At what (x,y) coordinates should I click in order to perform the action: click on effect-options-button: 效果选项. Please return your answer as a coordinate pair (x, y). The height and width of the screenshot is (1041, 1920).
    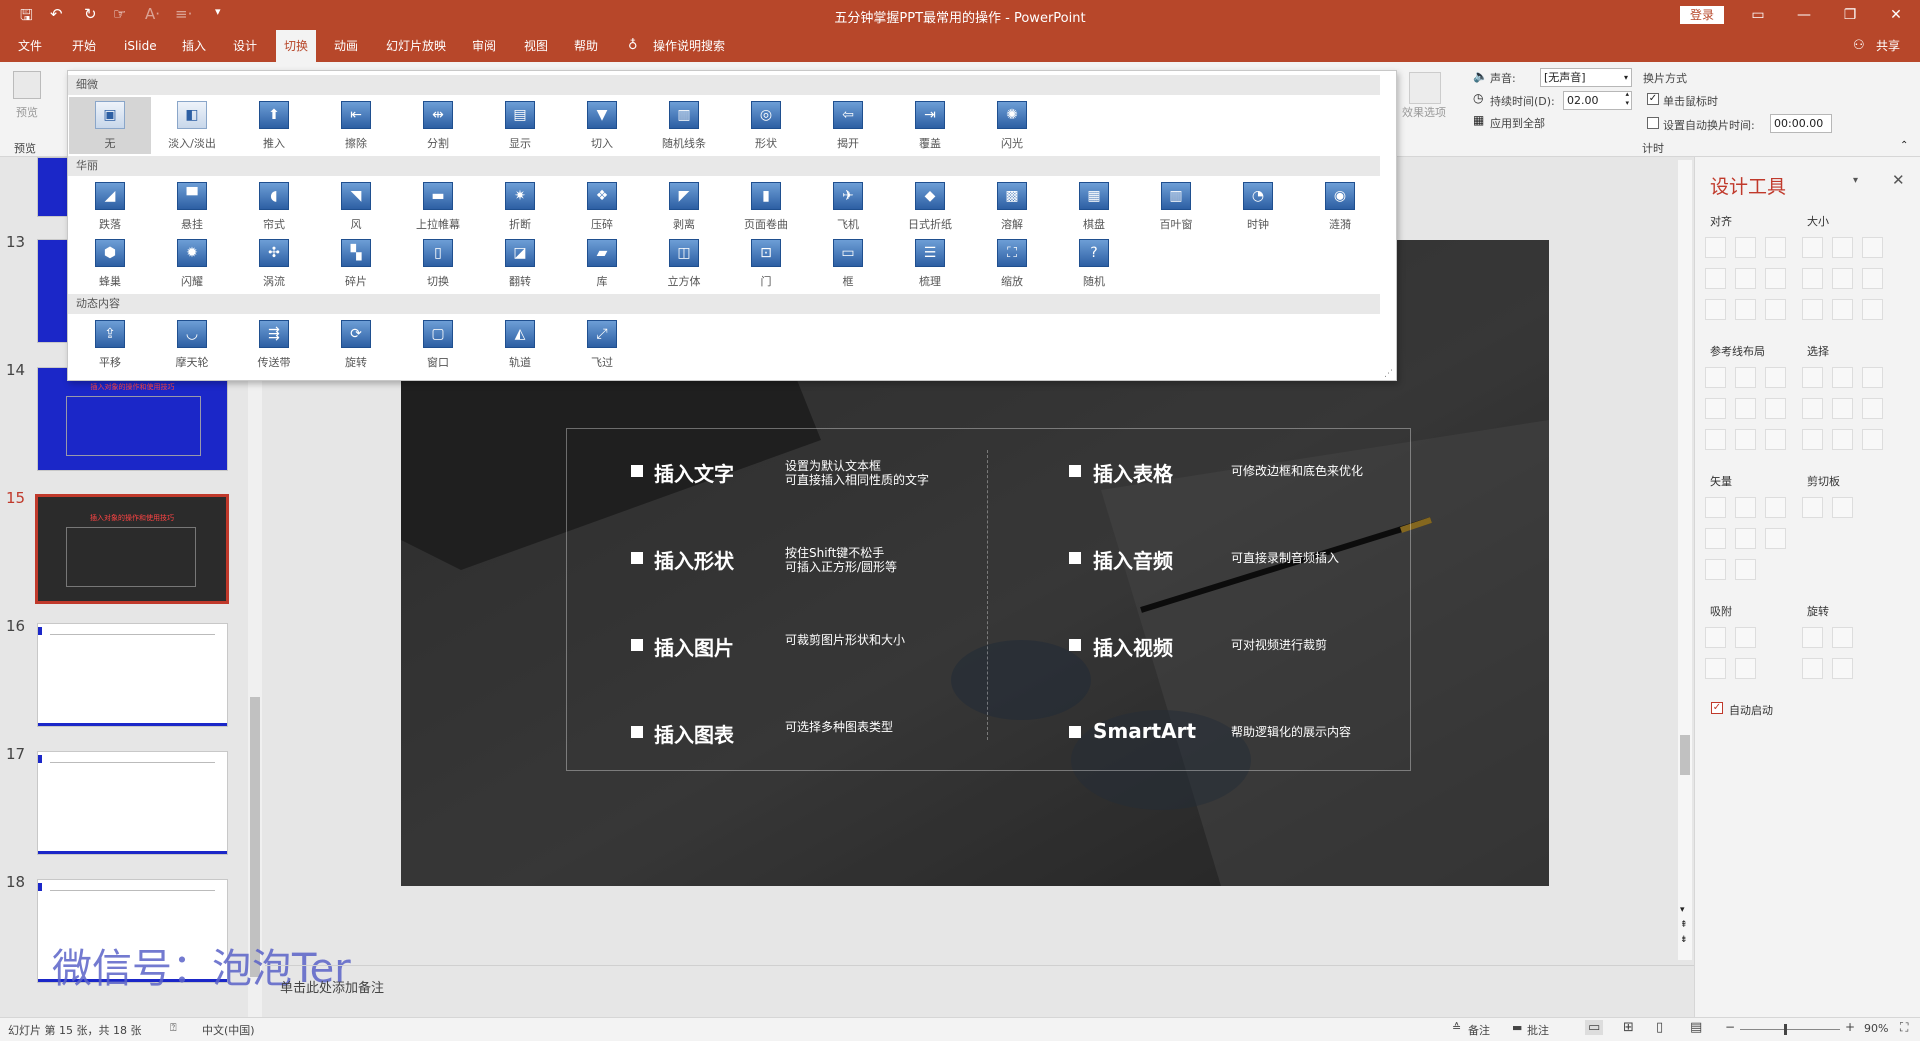
    Looking at the image, I should click on (1424, 112).